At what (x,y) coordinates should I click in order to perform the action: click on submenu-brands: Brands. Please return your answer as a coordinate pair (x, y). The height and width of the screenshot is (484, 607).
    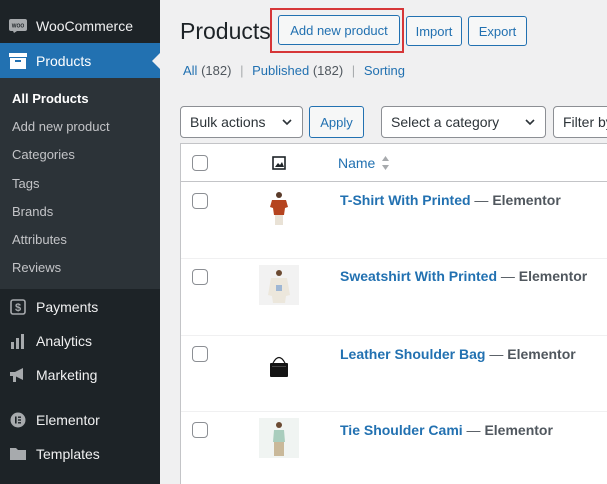
    Looking at the image, I should click on (32, 211).